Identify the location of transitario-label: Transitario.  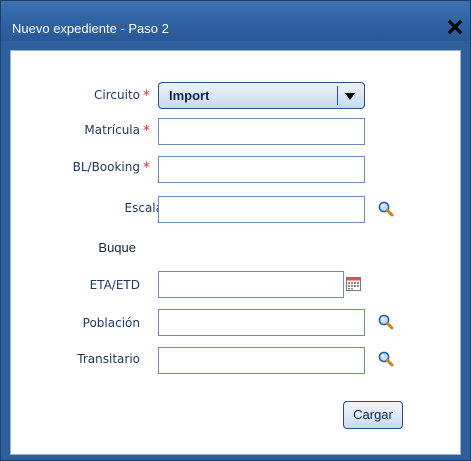
(108, 359).